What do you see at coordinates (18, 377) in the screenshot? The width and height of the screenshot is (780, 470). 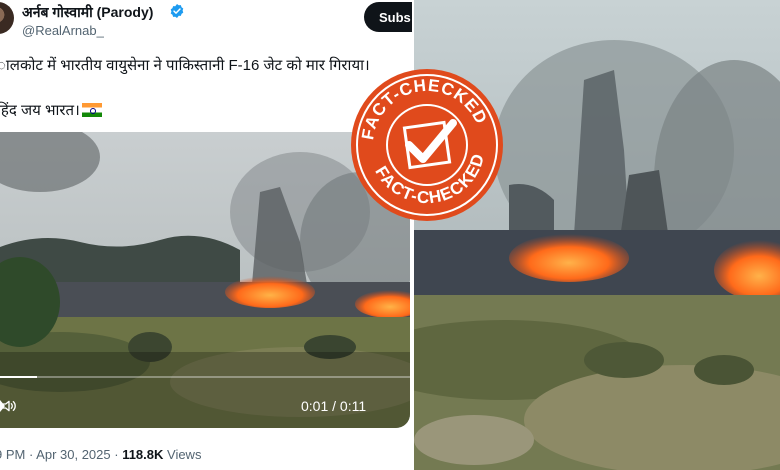 I see `video-progress-fill` at bounding box center [18, 377].